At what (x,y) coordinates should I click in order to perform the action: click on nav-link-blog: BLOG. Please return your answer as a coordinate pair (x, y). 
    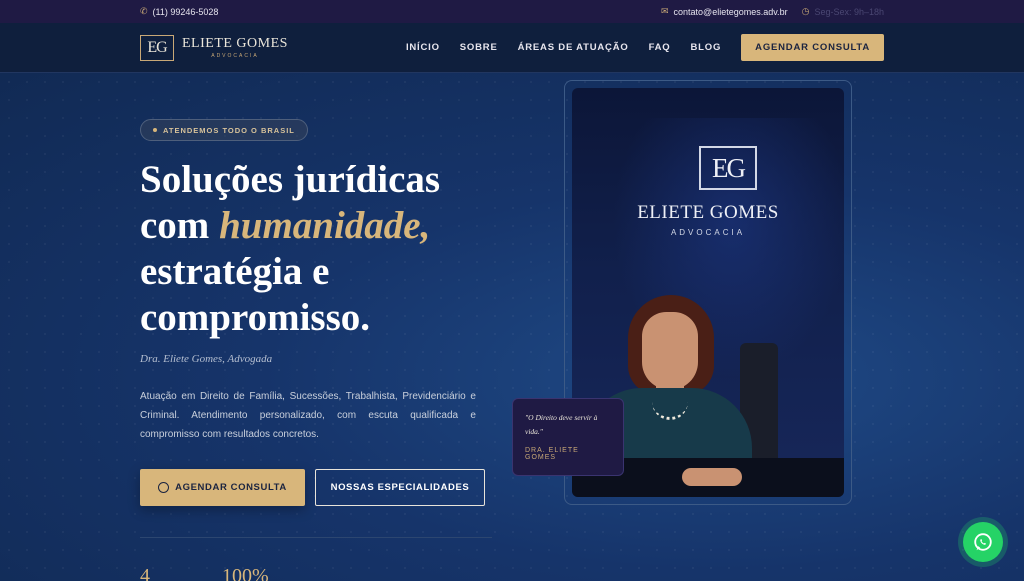
    Looking at the image, I should click on (706, 47).